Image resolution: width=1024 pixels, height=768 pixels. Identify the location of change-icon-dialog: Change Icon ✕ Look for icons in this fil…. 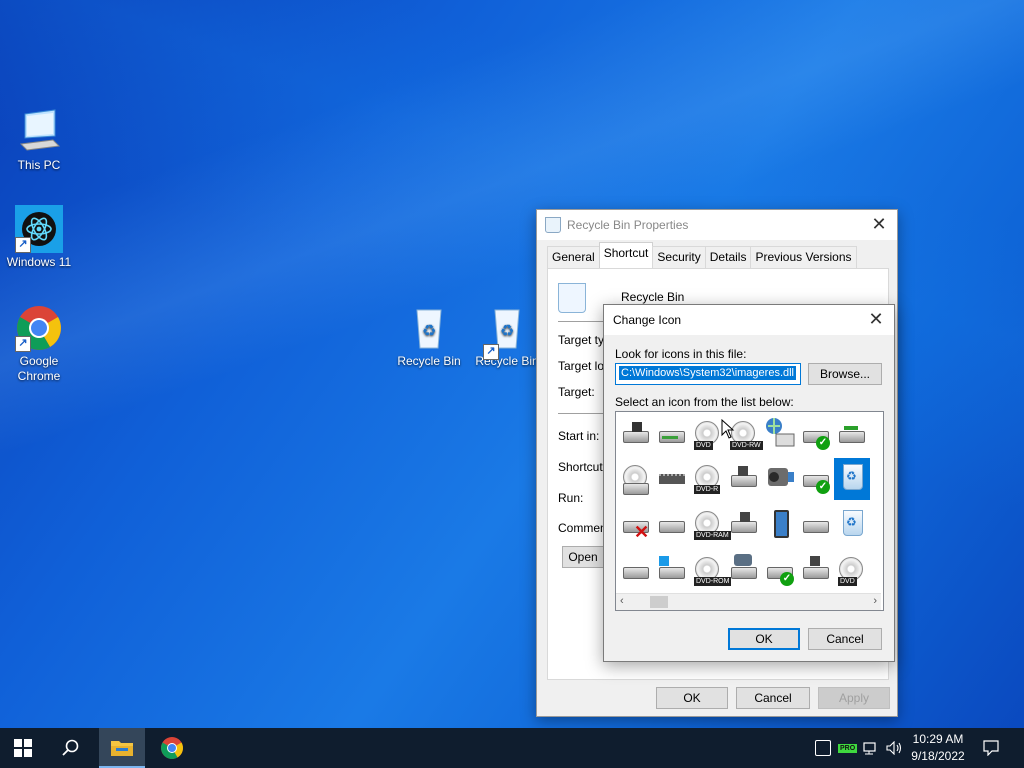
(749, 483).